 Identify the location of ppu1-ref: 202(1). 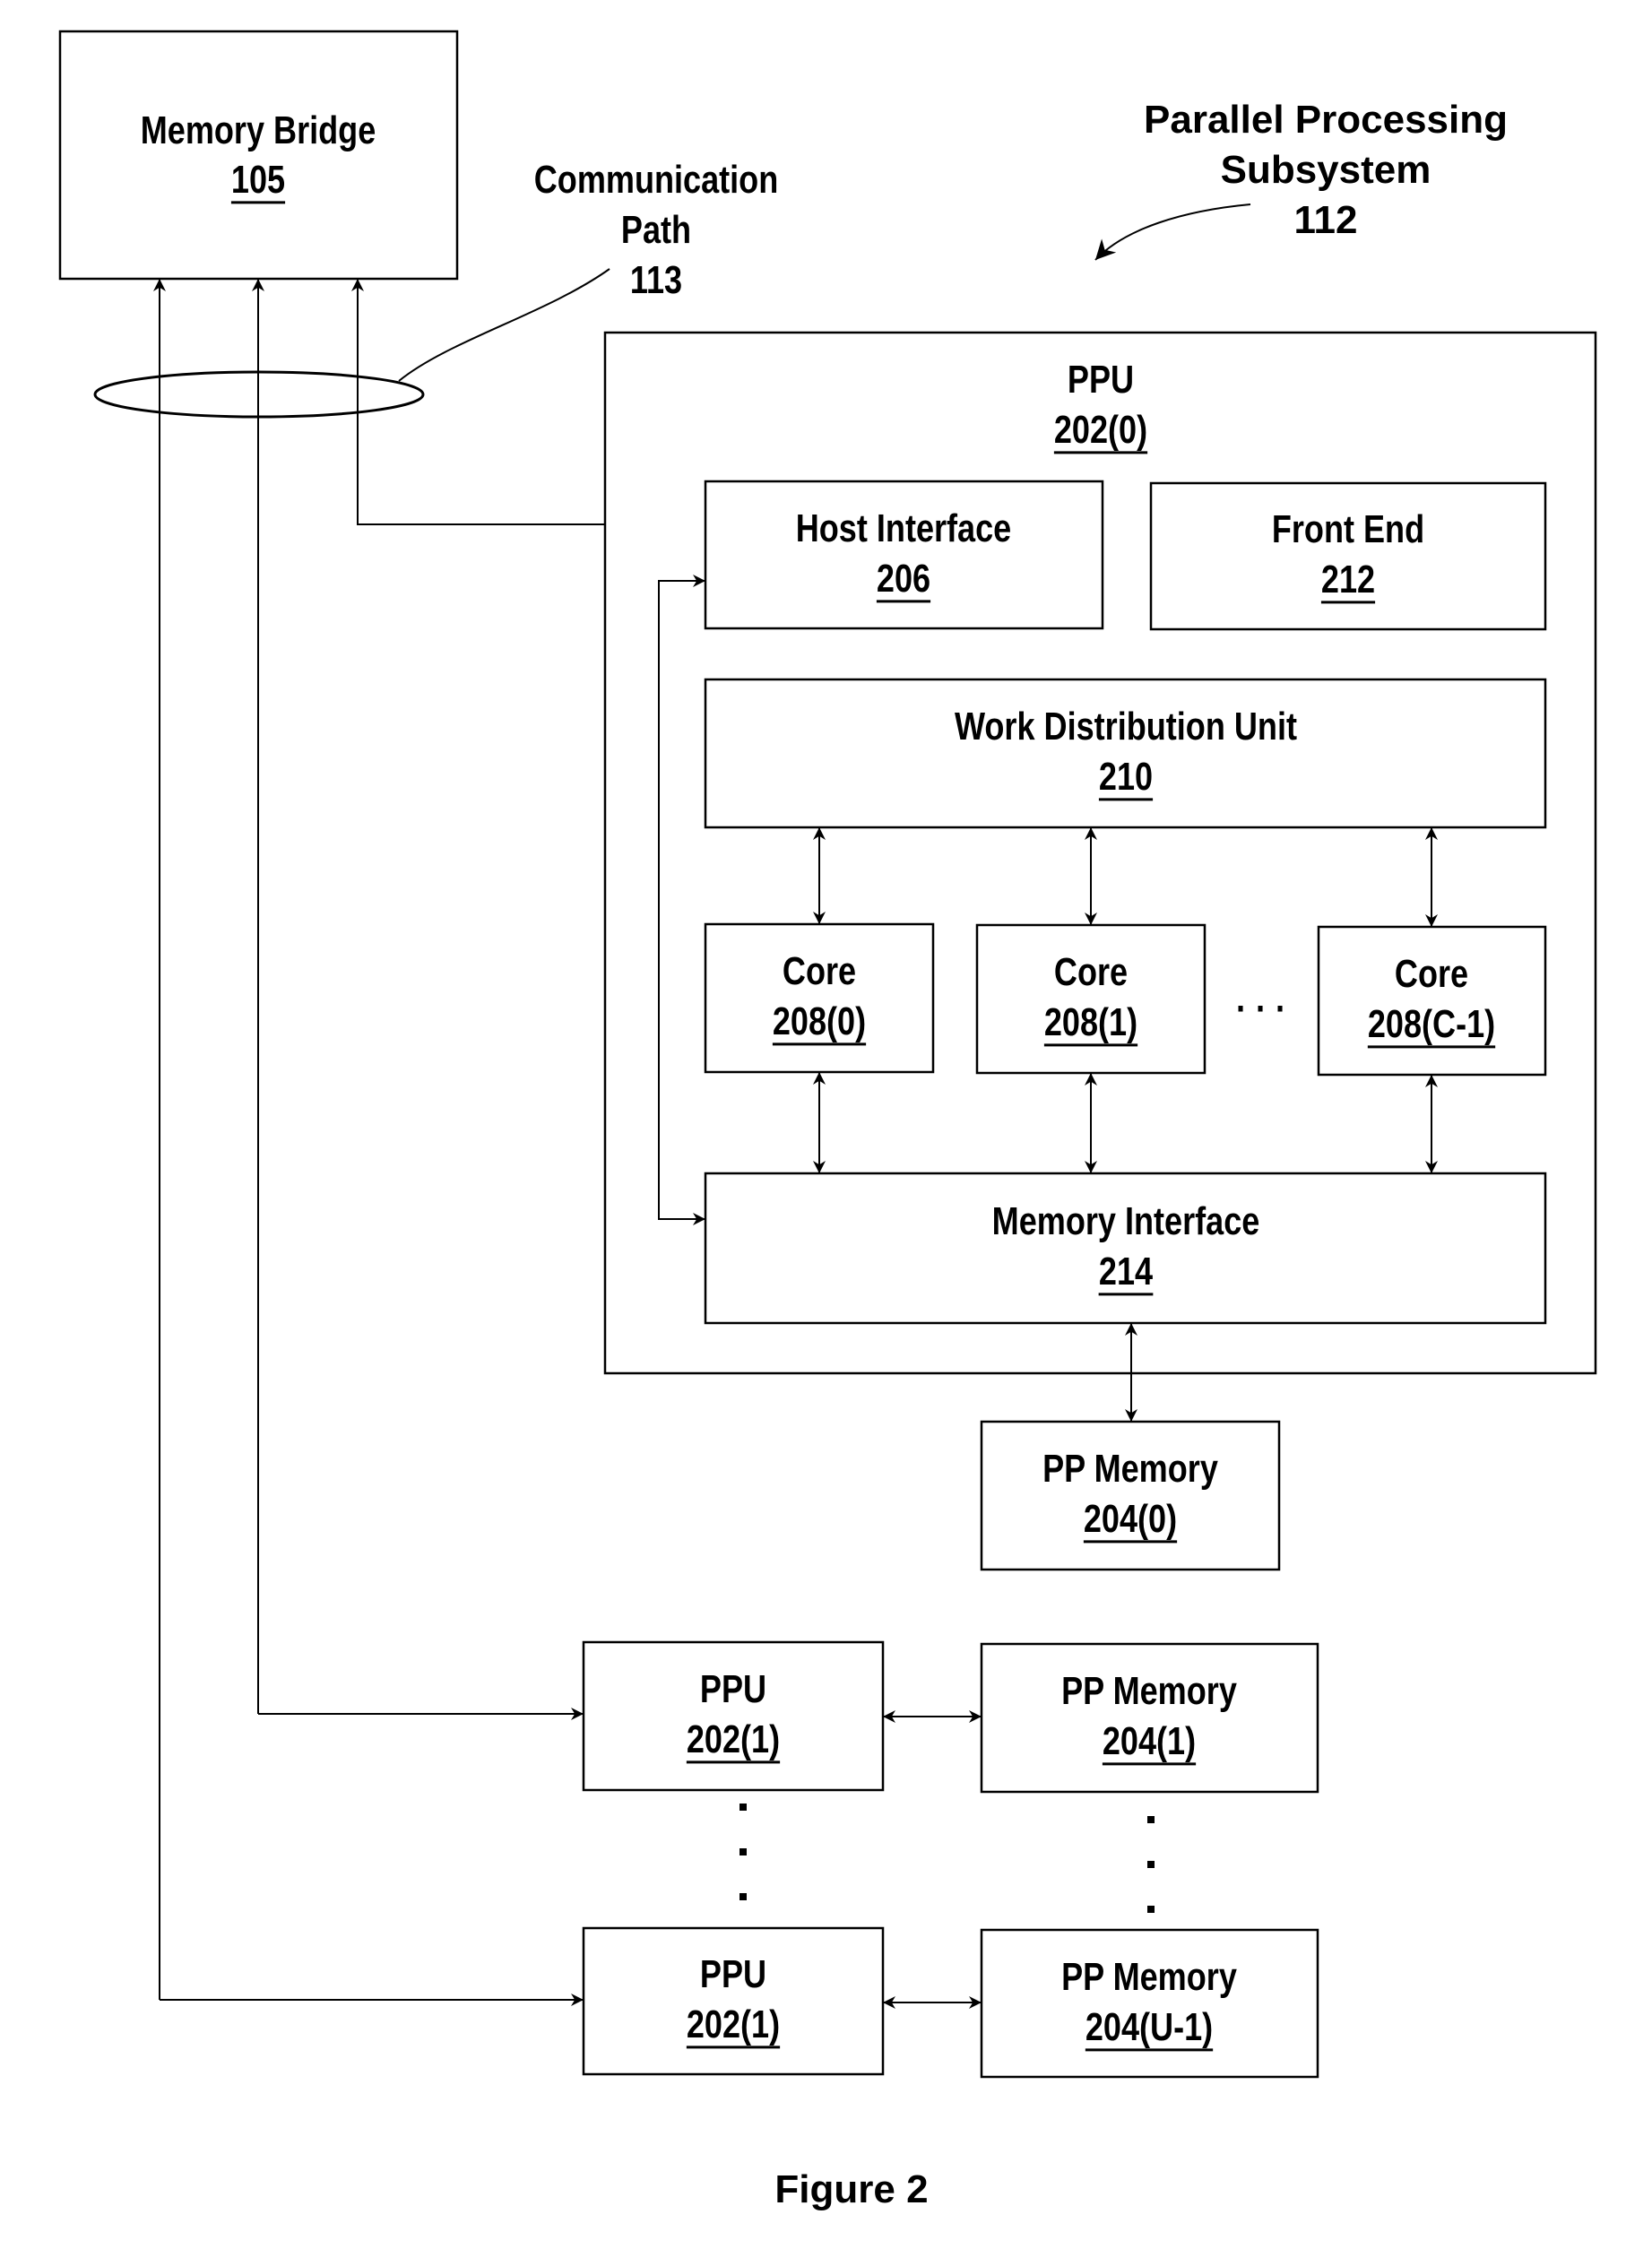
(733, 1739).